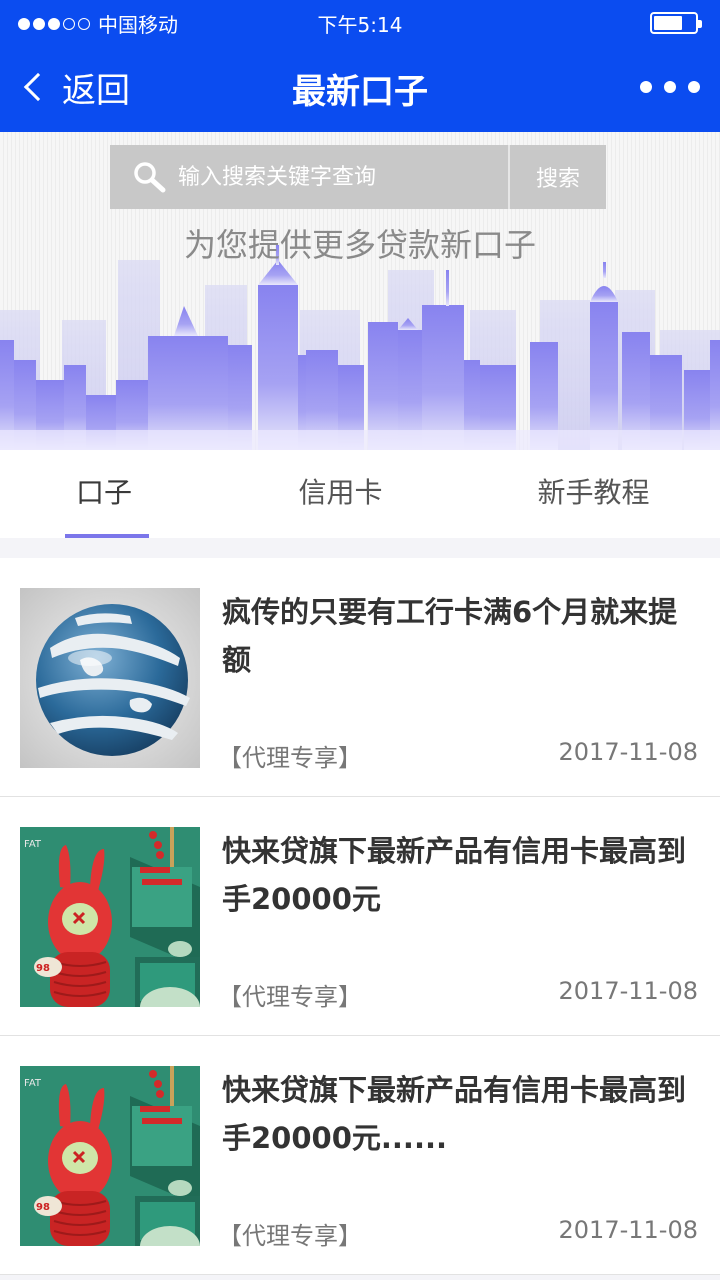 Image resolution: width=720 pixels, height=1280 pixels. Describe the element at coordinates (646, 87) in the screenshot. I see `more-dots-icon` at that location.